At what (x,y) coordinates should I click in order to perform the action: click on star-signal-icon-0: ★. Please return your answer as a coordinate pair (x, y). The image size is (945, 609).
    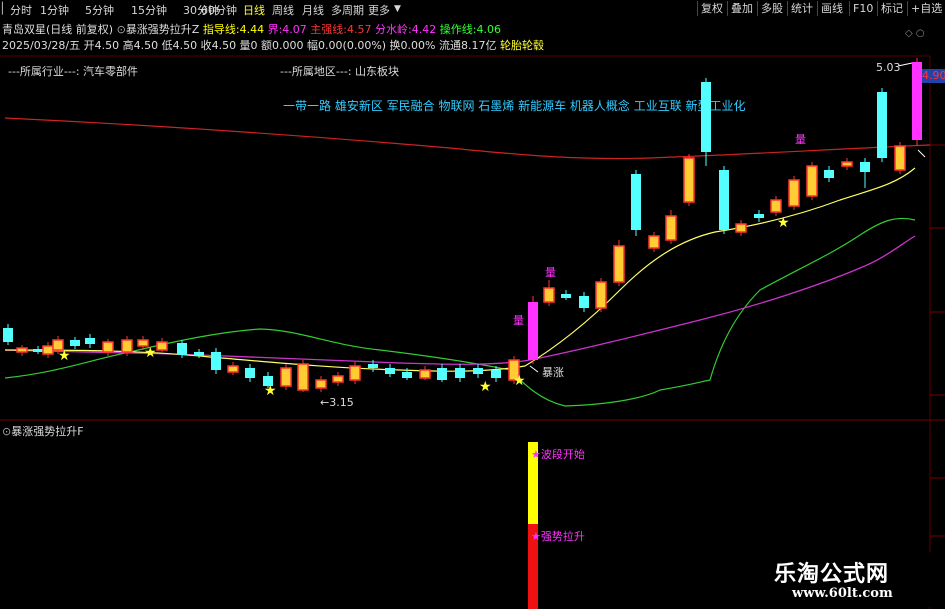
    Looking at the image, I should click on (64, 356).